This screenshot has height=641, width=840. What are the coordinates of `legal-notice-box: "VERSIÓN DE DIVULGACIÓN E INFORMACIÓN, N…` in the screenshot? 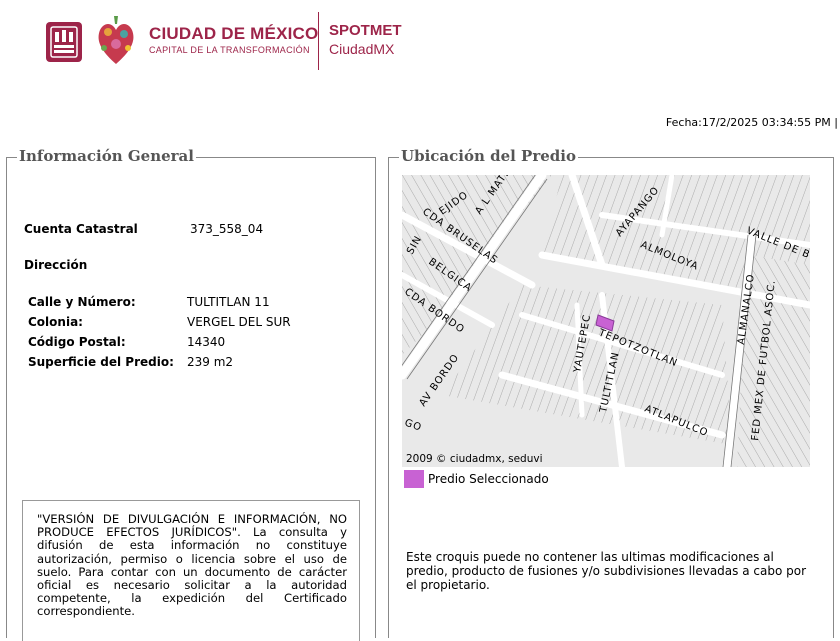 It's located at (191, 570).